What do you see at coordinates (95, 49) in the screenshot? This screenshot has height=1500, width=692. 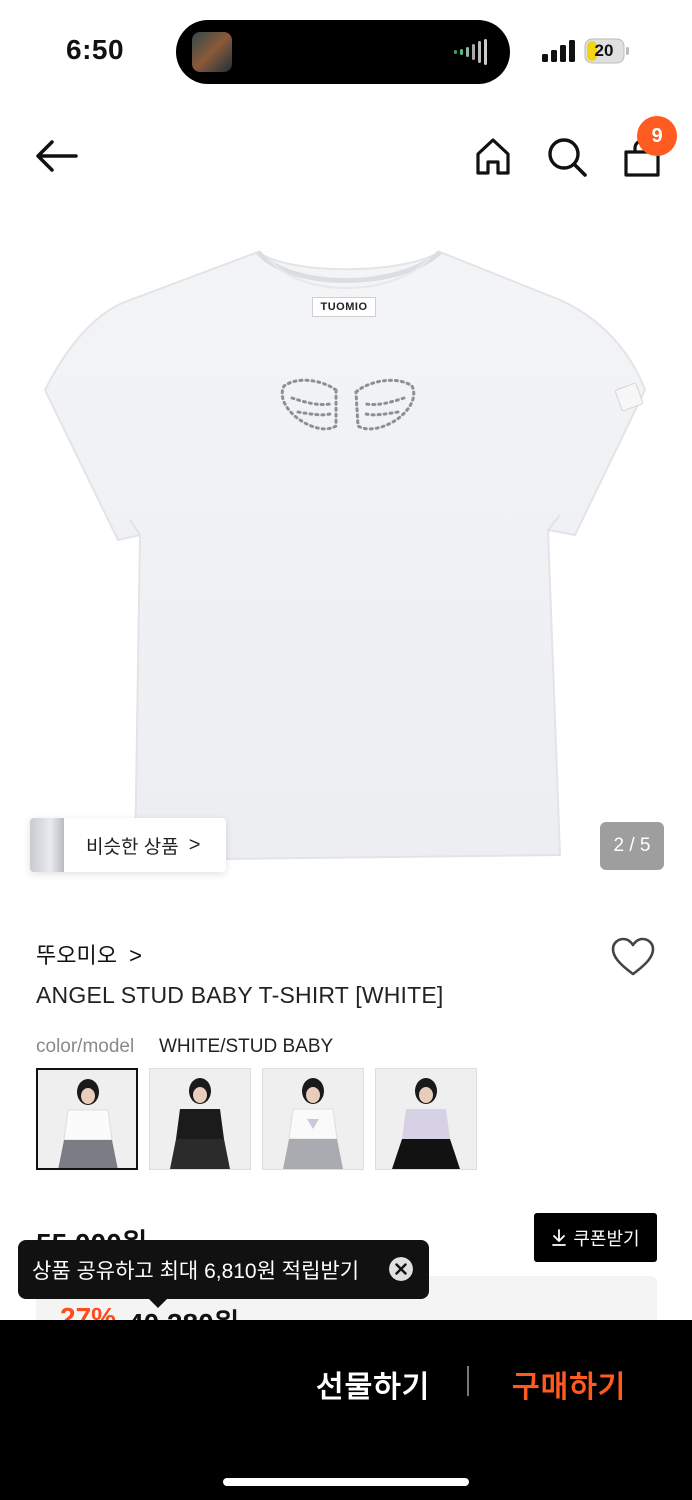 I see `status-time: 6:50` at bounding box center [95, 49].